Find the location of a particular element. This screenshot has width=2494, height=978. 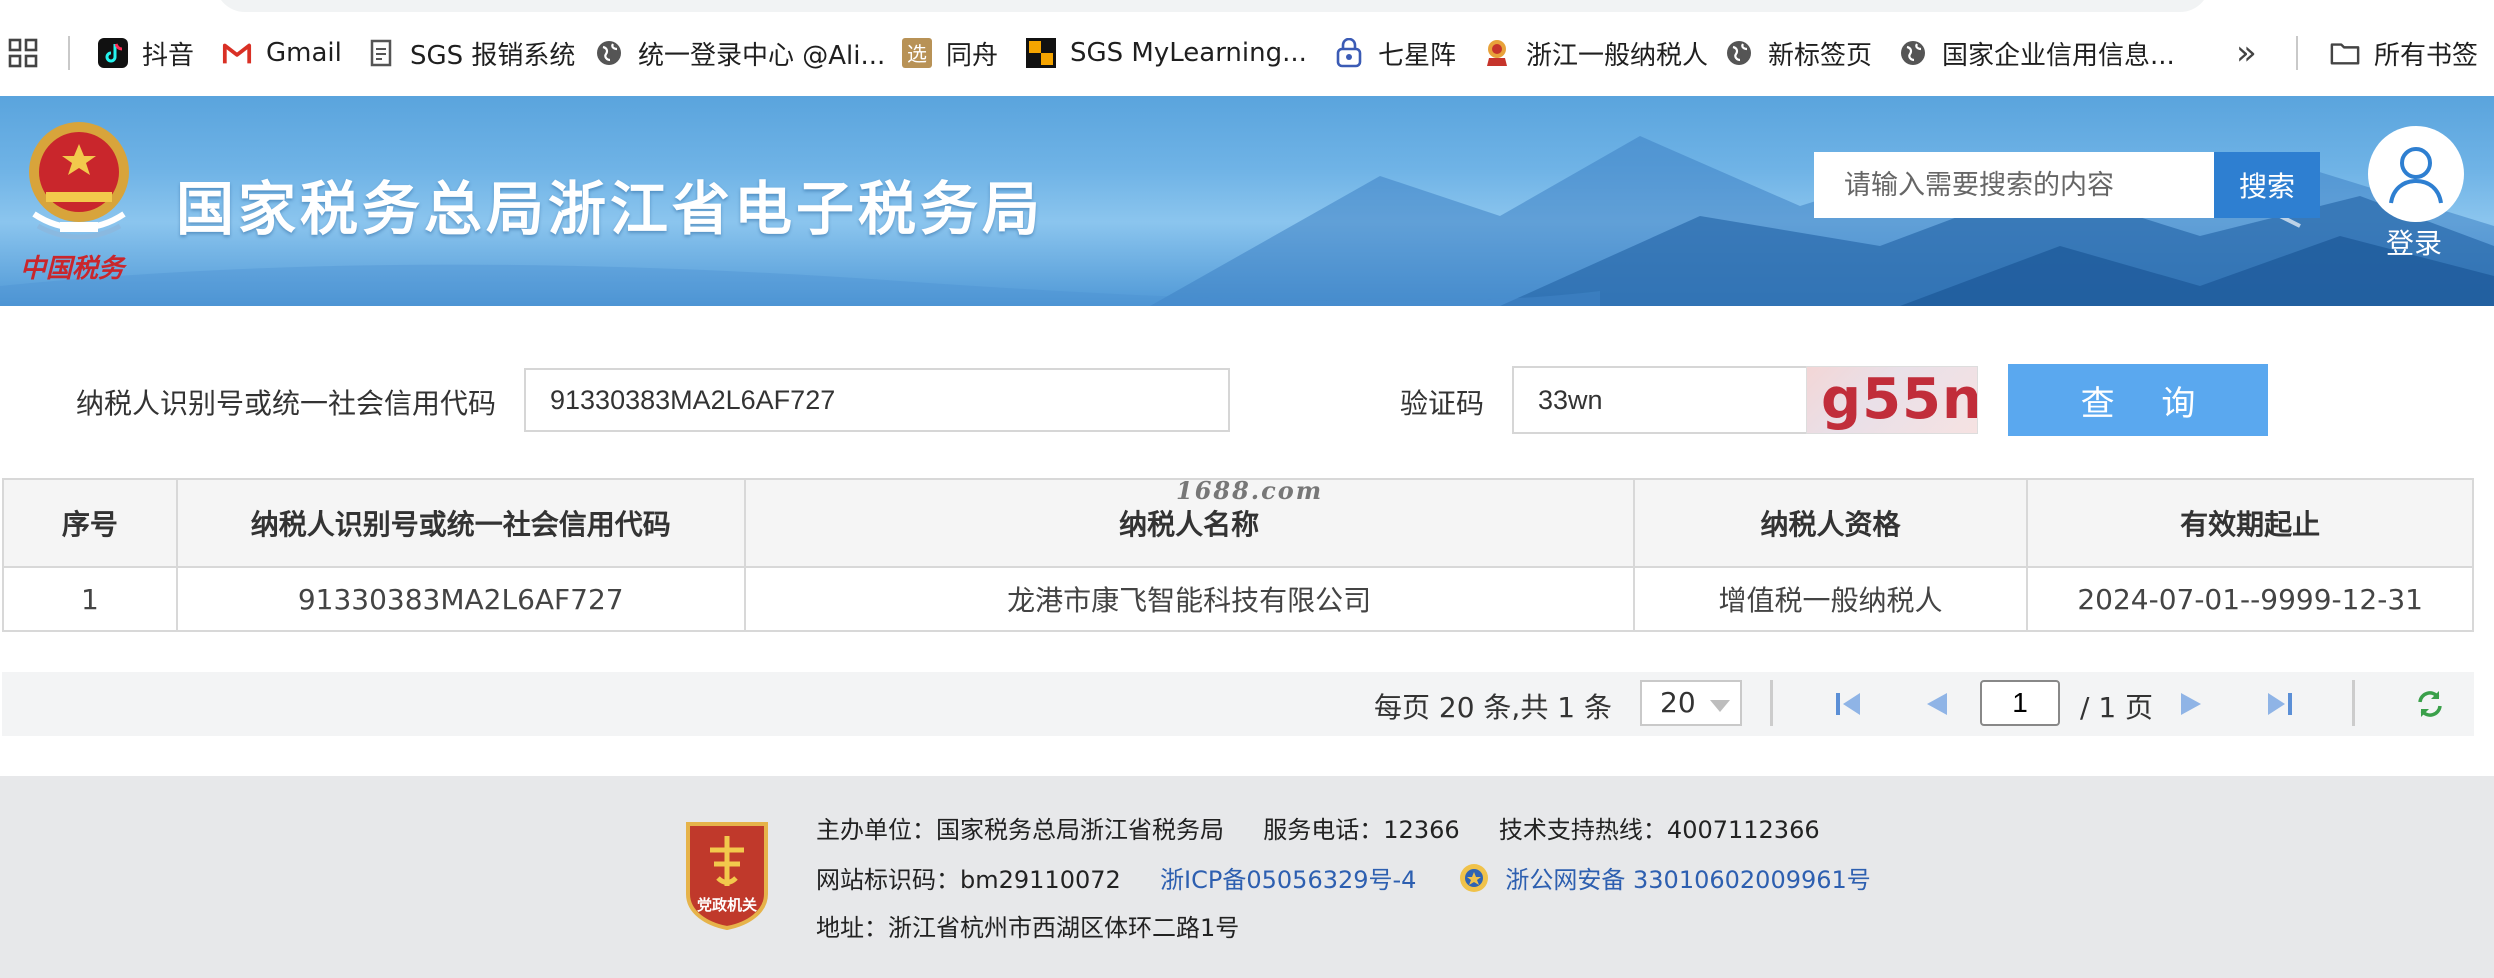

total-pages: / 1 页 is located at coordinates (2117, 707).